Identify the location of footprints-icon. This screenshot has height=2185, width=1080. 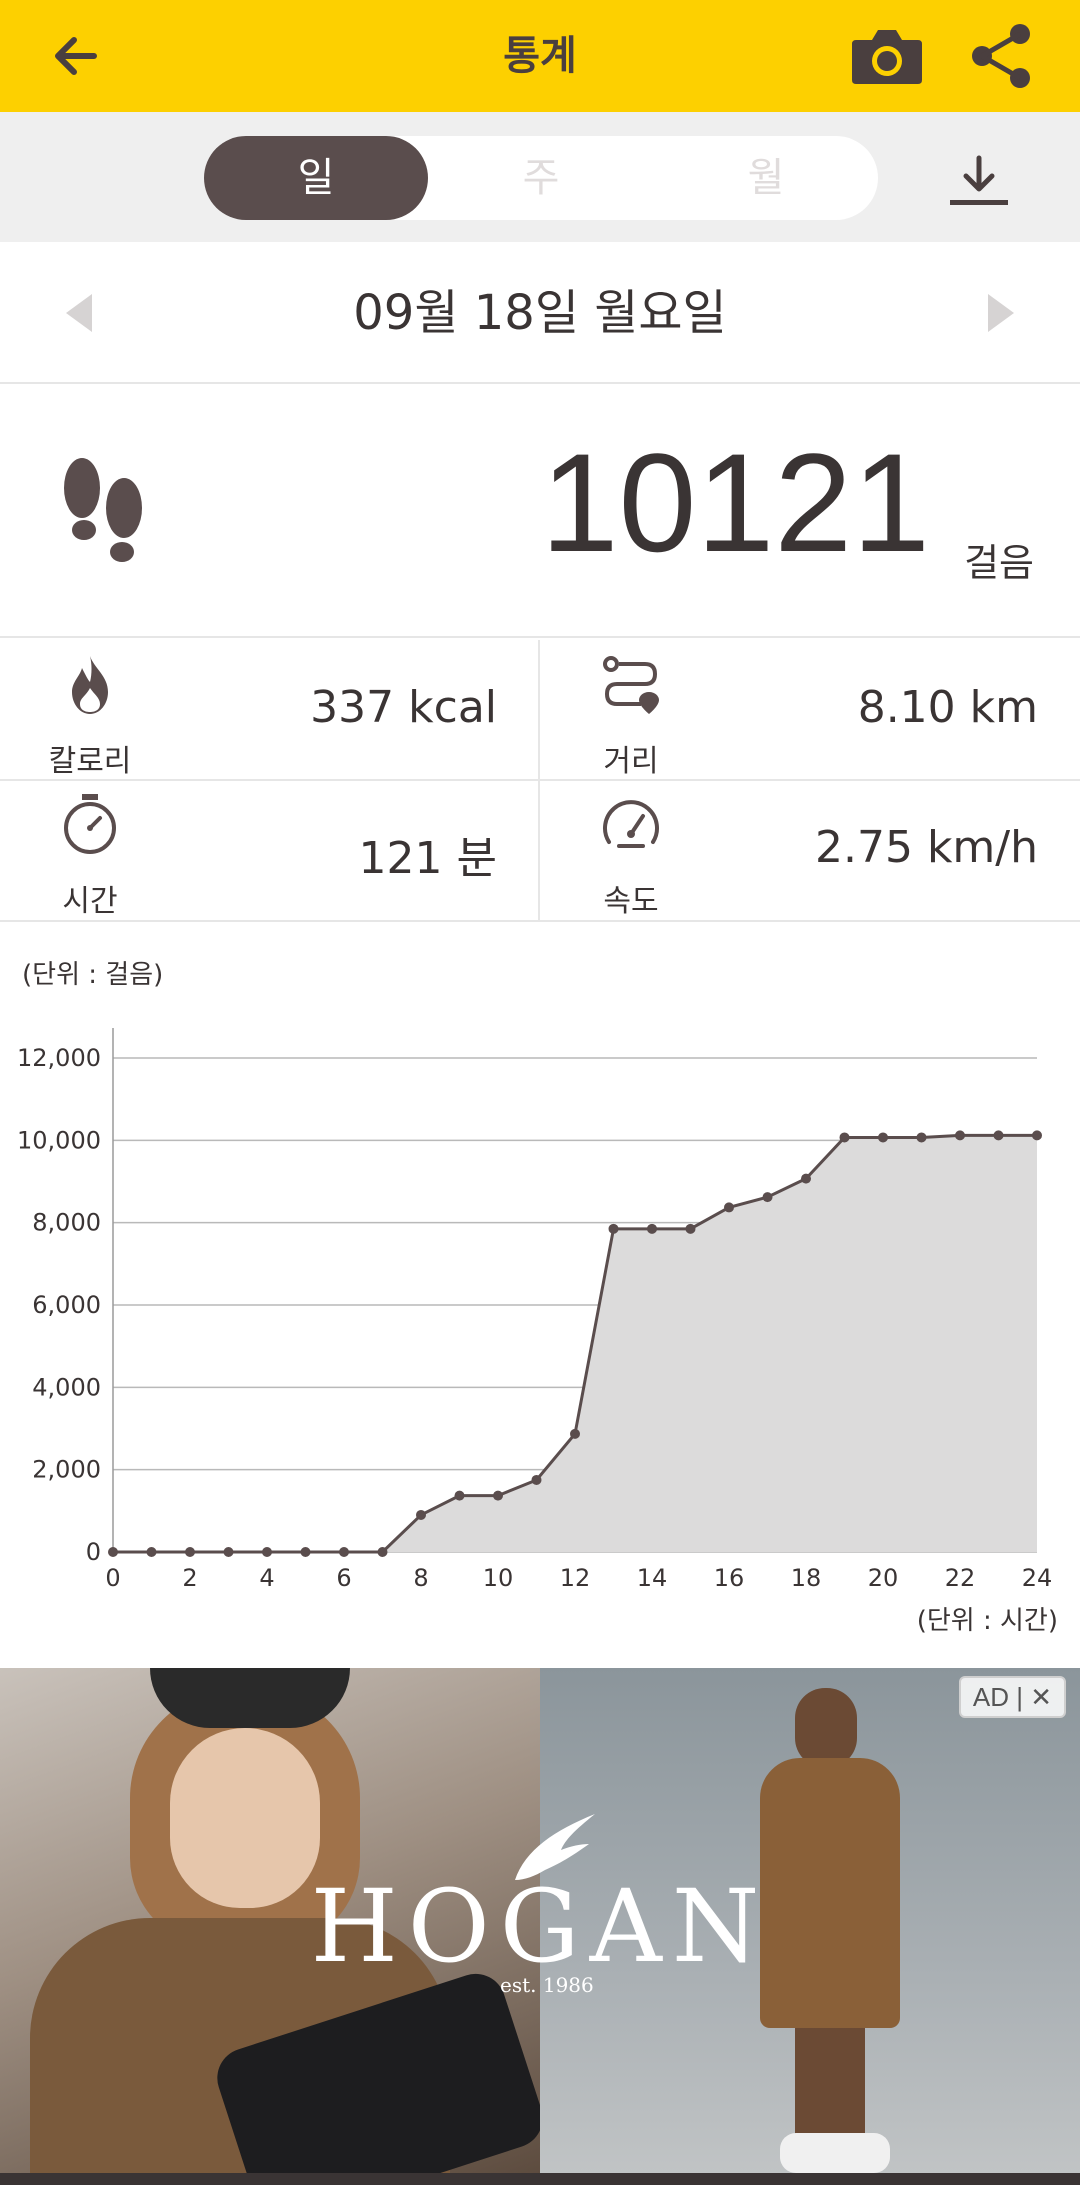
(103, 510).